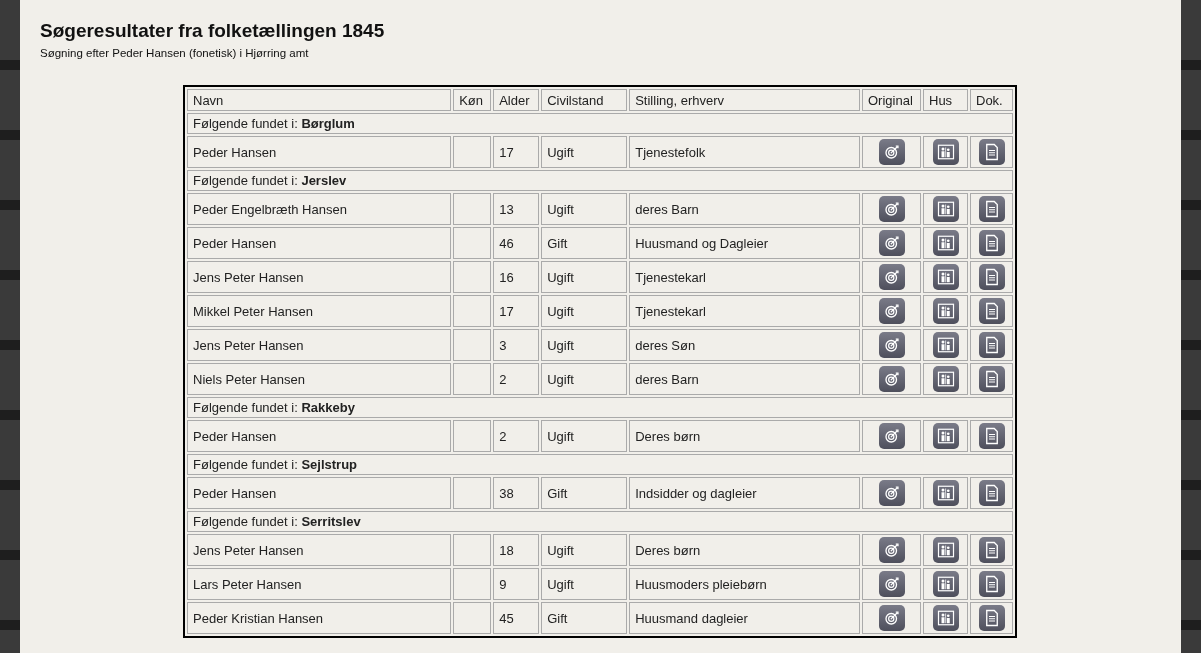 The height and width of the screenshot is (653, 1201). I want to click on page-title: Søgeresultater fra folketællingen 1845, so click(213, 31).